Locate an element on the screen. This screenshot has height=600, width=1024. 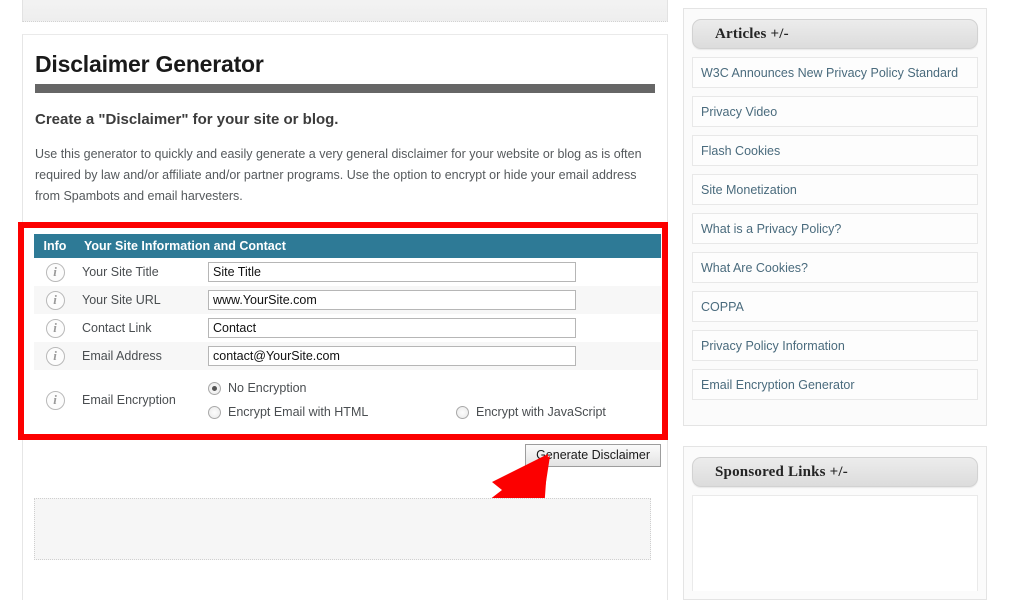
articles-panel-header: Articles +/- is located at coordinates (835, 34).